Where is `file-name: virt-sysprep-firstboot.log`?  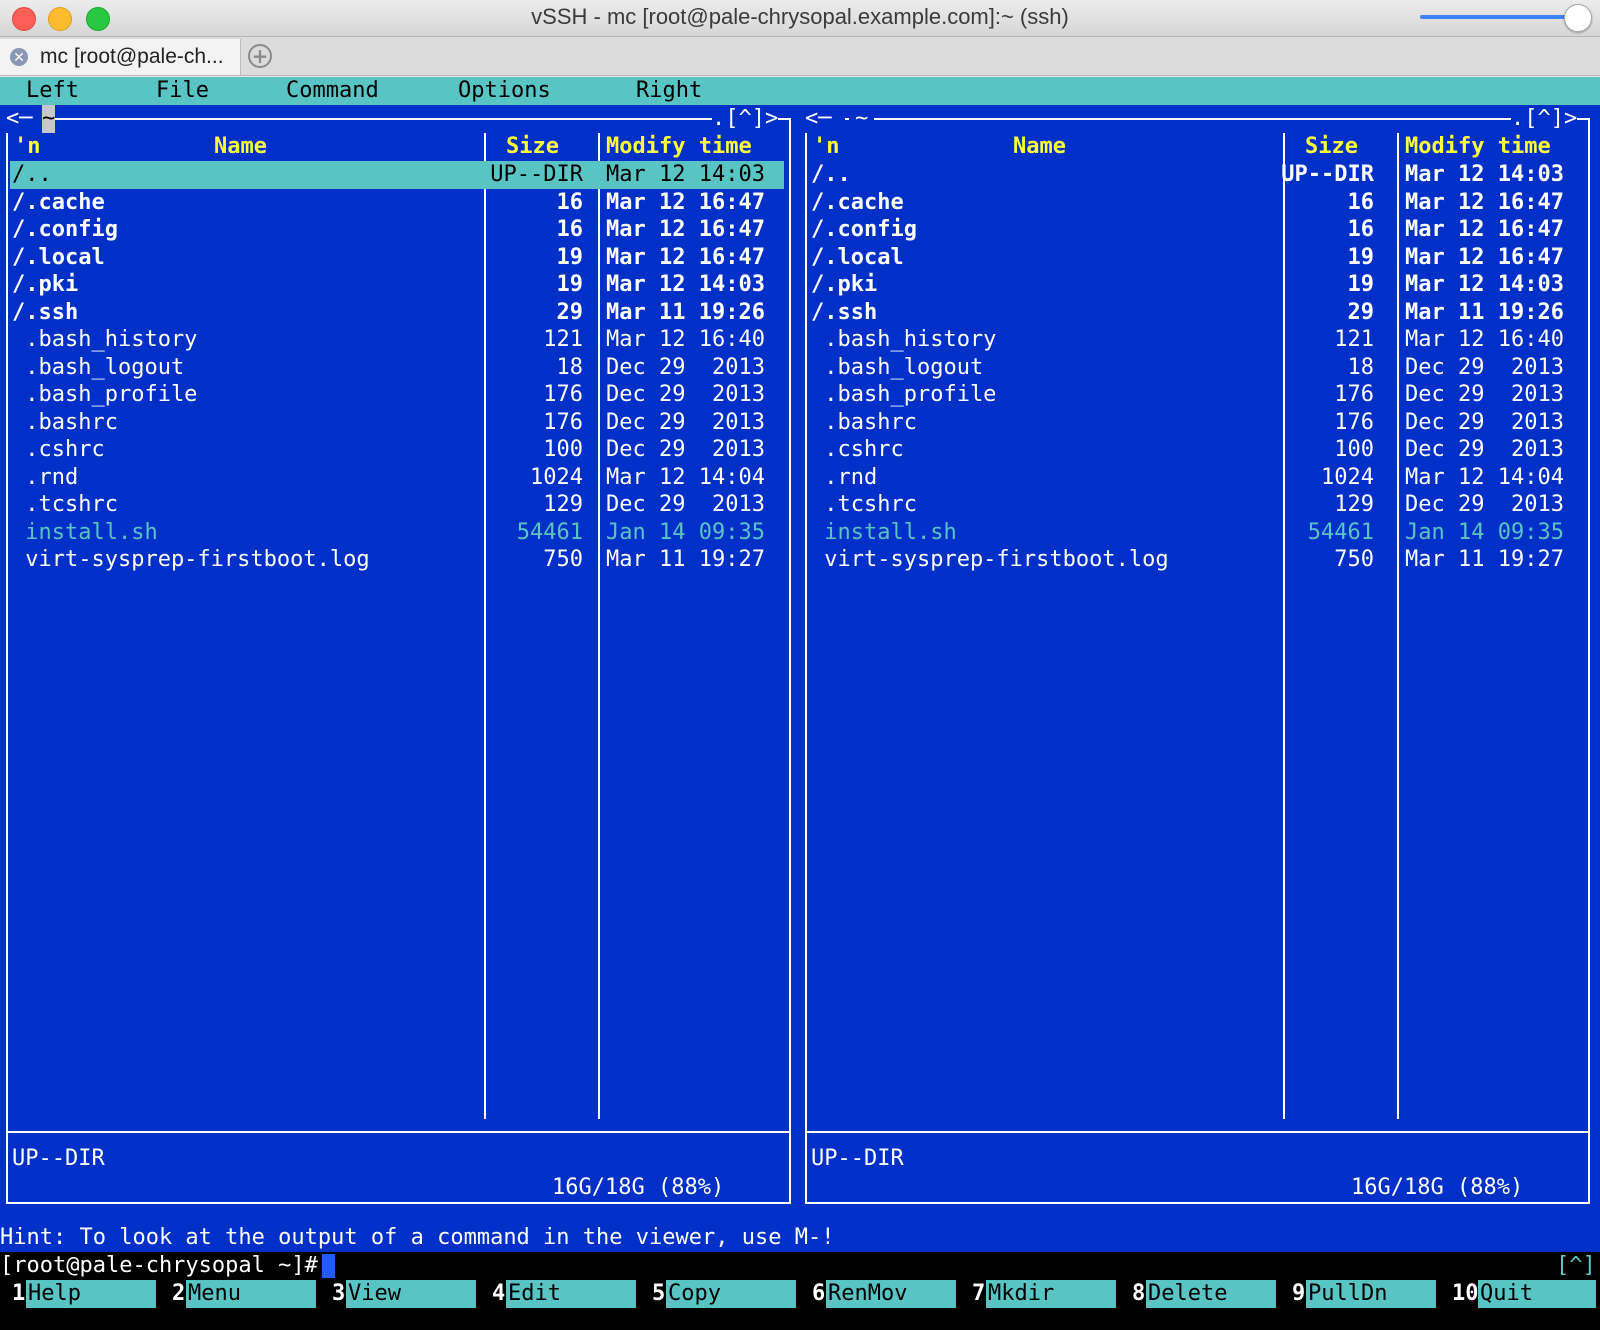 file-name: virt-sysprep-firstboot.log is located at coordinates (990, 559).